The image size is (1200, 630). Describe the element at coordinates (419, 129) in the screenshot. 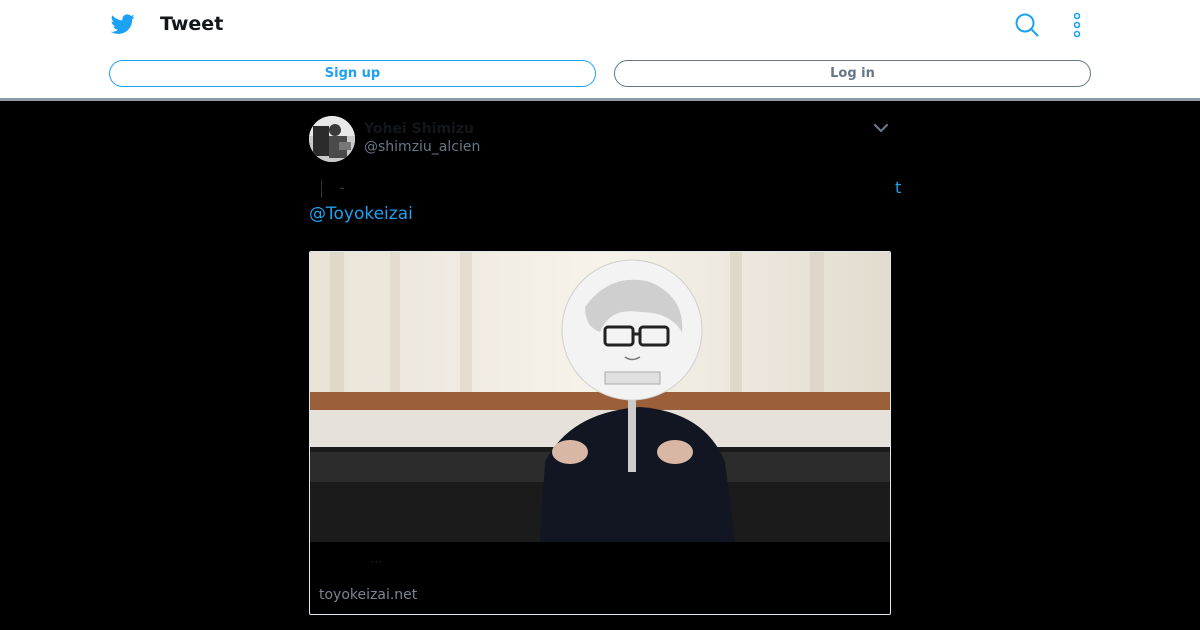

I see `display-name: Yohei Shimizu` at that location.